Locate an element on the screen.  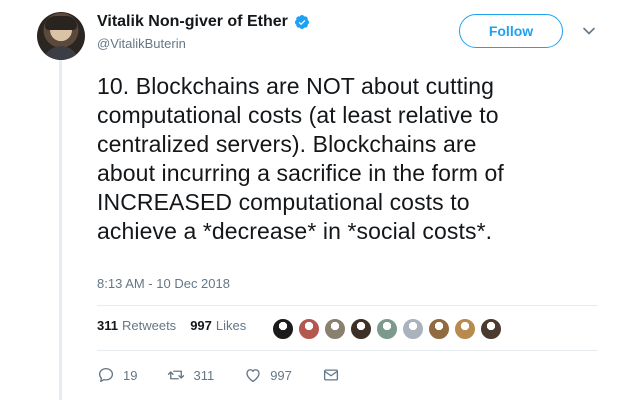
retweet-count: 311 is located at coordinates (204, 375).